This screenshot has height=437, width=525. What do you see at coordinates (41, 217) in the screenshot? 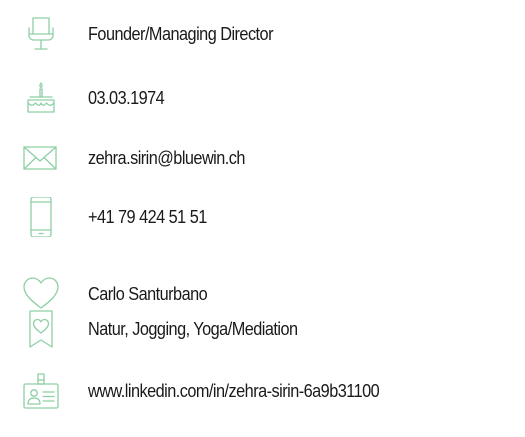
I see `mobile-phone-icon` at bounding box center [41, 217].